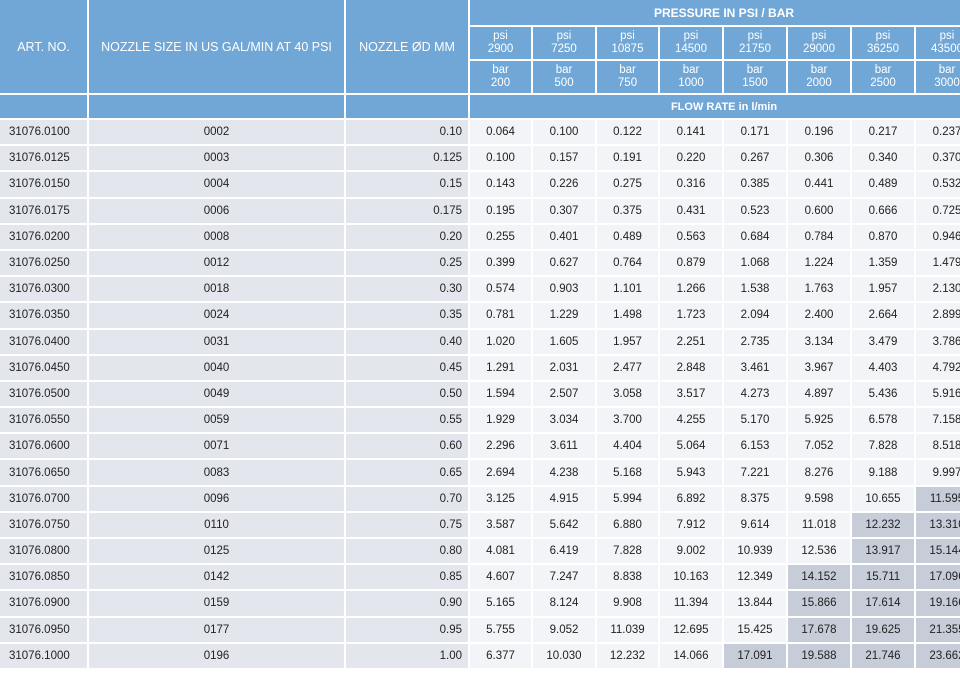  Describe the element at coordinates (883, 341) in the screenshot. I see `flow-rate-cell: 3.479` at that location.